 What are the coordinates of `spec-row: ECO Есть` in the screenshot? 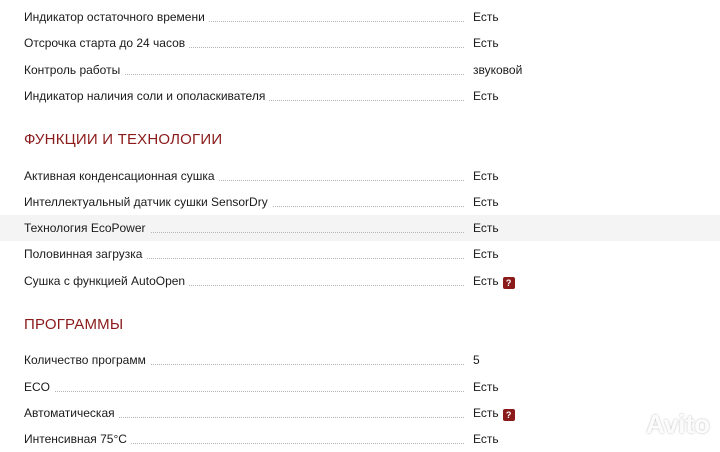 It's located at (360, 387).